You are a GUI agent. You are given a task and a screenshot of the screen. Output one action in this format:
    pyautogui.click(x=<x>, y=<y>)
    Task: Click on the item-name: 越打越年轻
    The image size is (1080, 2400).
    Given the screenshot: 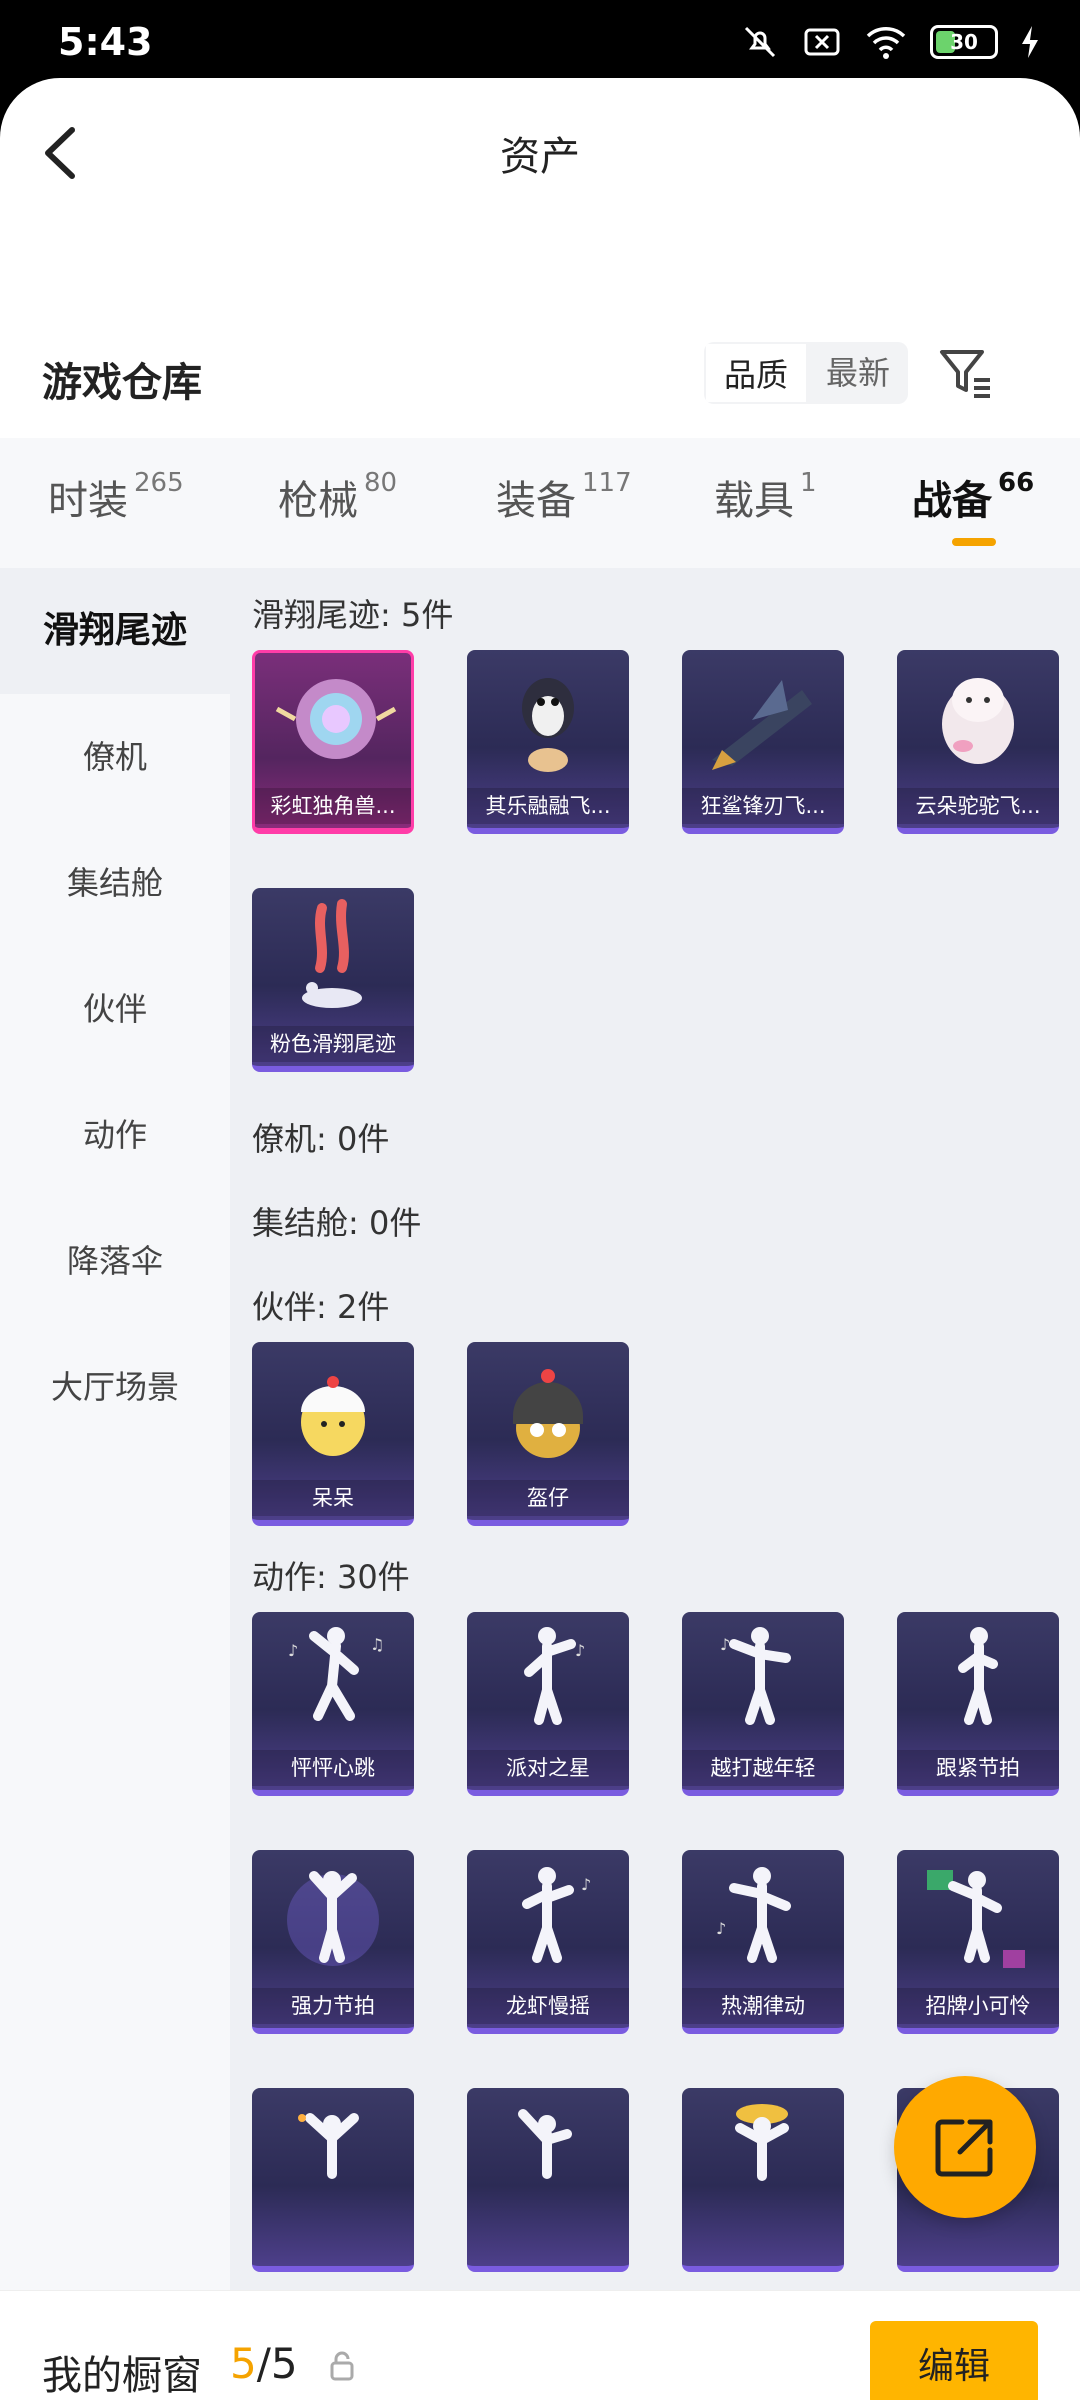 What is the action you would take?
    pyautogui.click(x=763, y=1768)
    